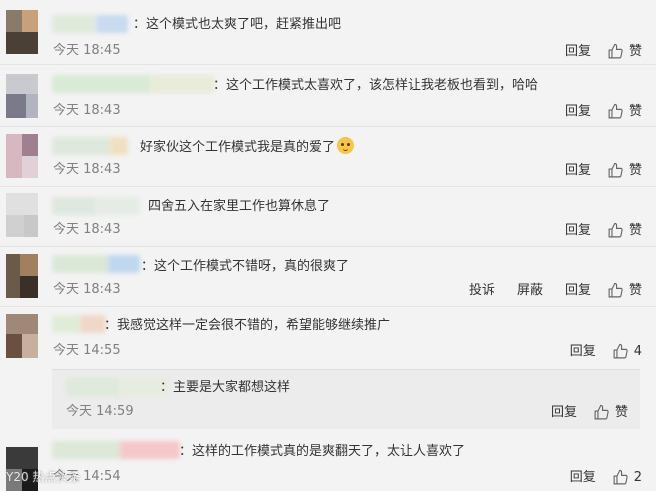 This screenshot has width=656, height=491. Describe the element at coordinates (237, 24) in the screenshot. I see `comment-text: ：这个模式也太爽了吧，赶紧推出吧` at that location.